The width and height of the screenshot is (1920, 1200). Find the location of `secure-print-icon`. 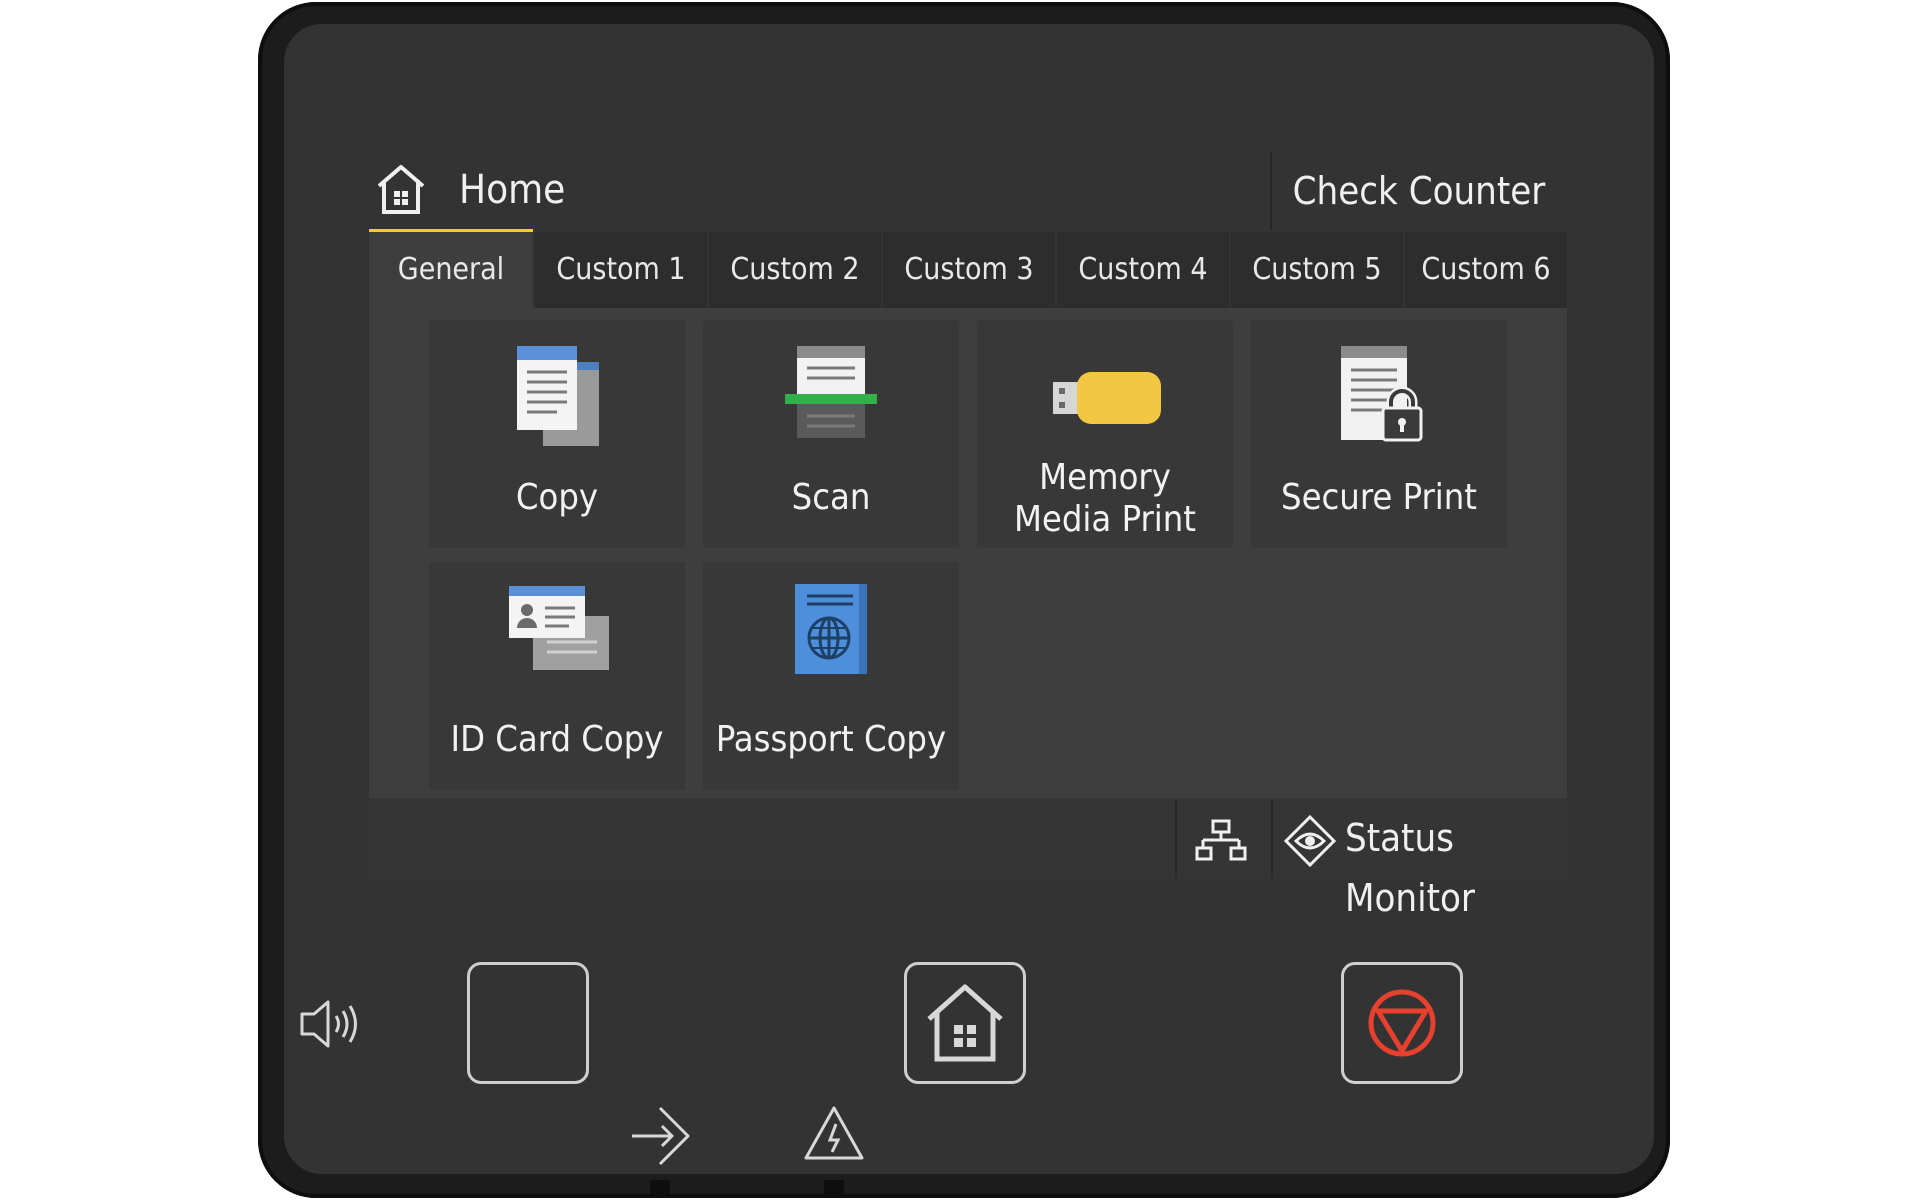

secure-print-icon is located at coordinates (1382, 394).